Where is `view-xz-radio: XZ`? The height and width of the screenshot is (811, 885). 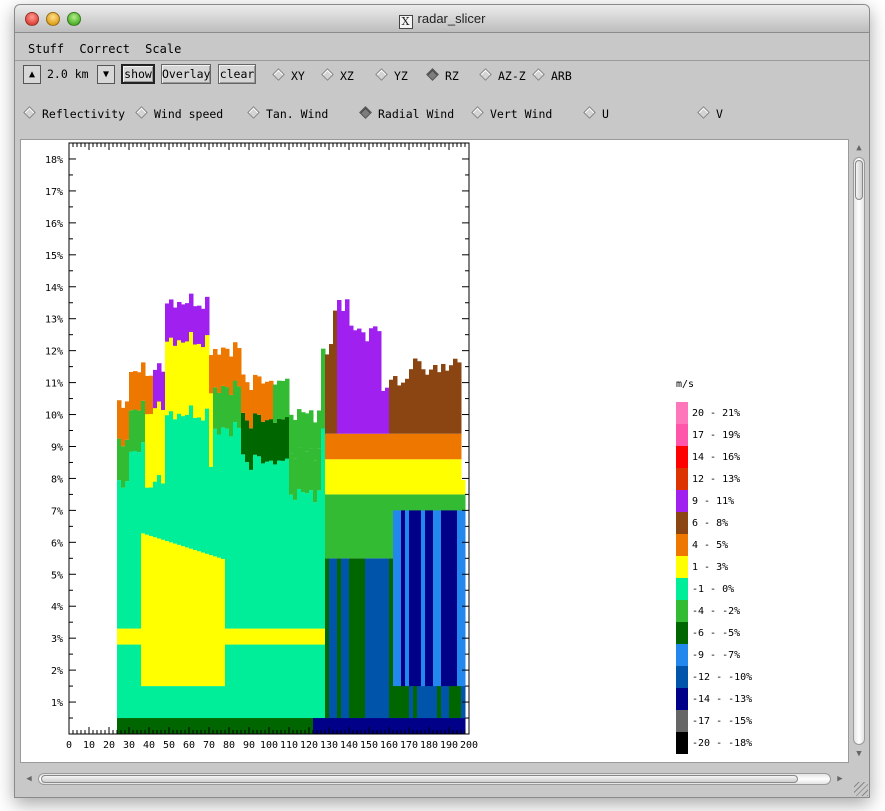 view-xz-radio: XZ is located at coordinates (337, 75).